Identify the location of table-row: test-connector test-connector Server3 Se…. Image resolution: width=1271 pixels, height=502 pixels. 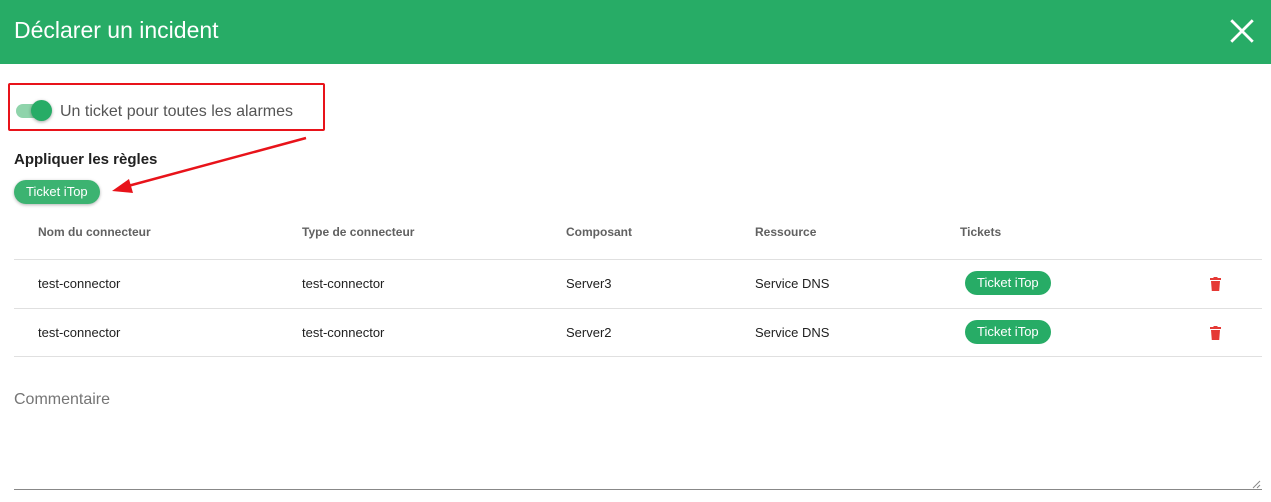
(638, 283).